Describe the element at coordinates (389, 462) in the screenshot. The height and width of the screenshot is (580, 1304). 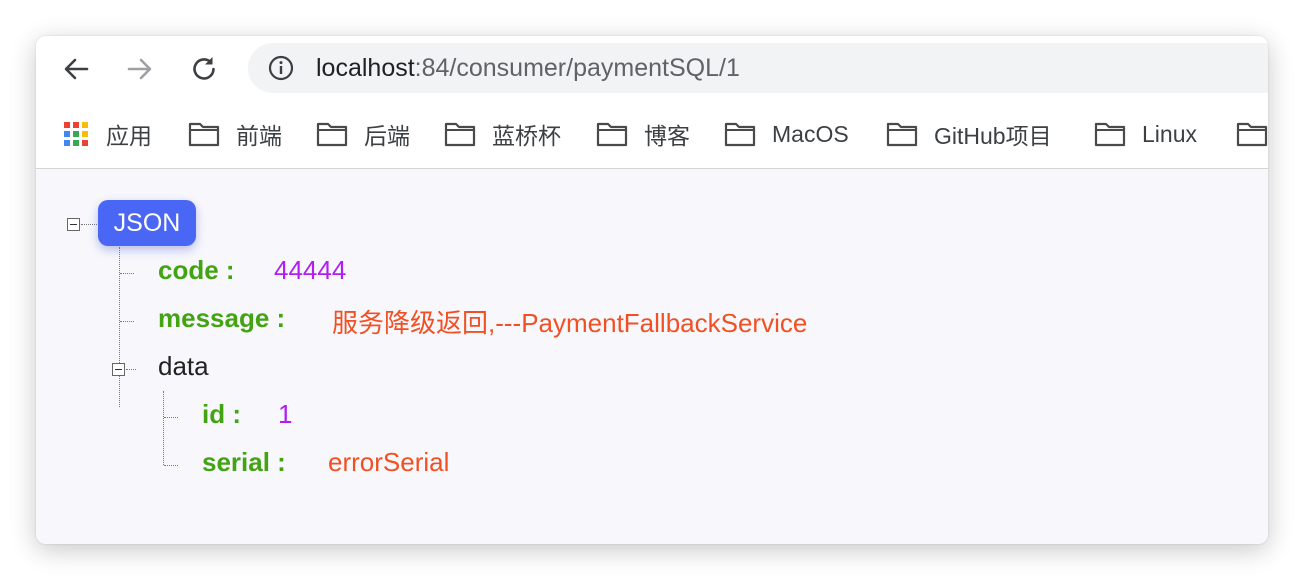
I see `serial-value: errorSerial` at that location.